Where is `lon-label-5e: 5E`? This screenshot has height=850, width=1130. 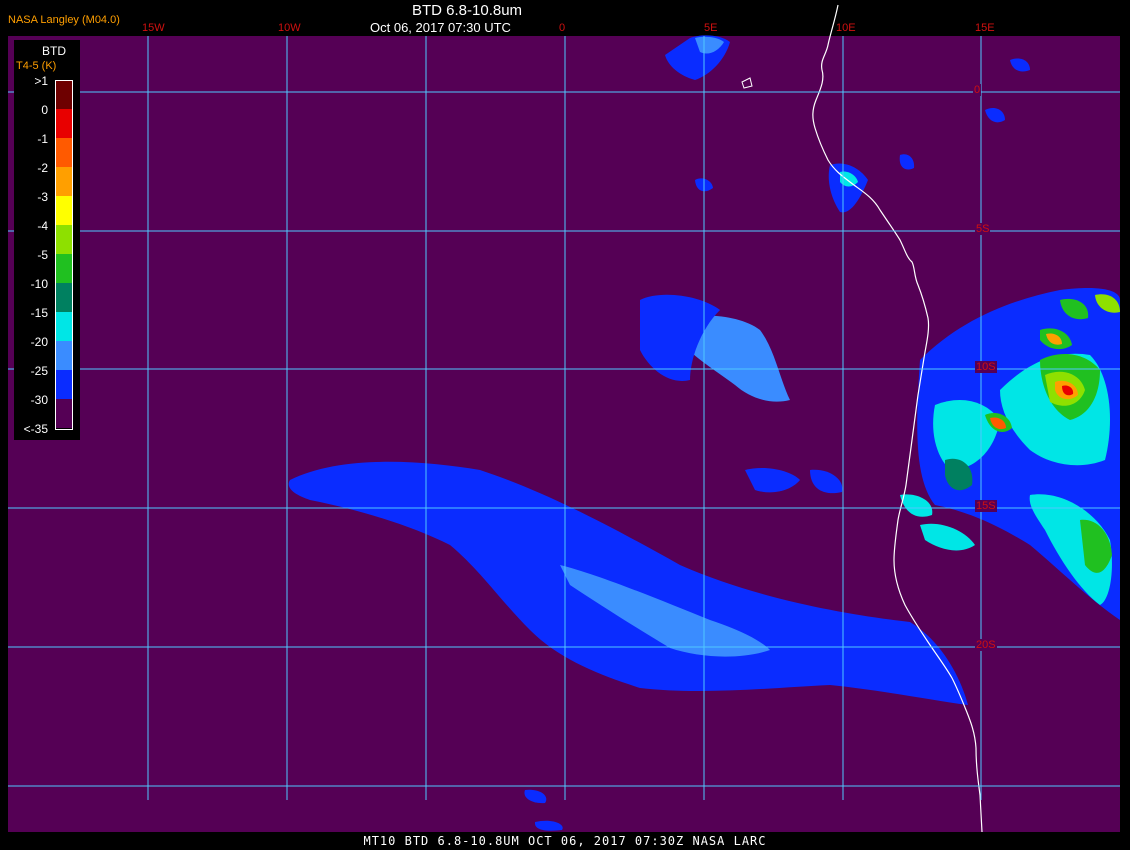
lon-label-5e: 5E is located at coordinates (711, 28).